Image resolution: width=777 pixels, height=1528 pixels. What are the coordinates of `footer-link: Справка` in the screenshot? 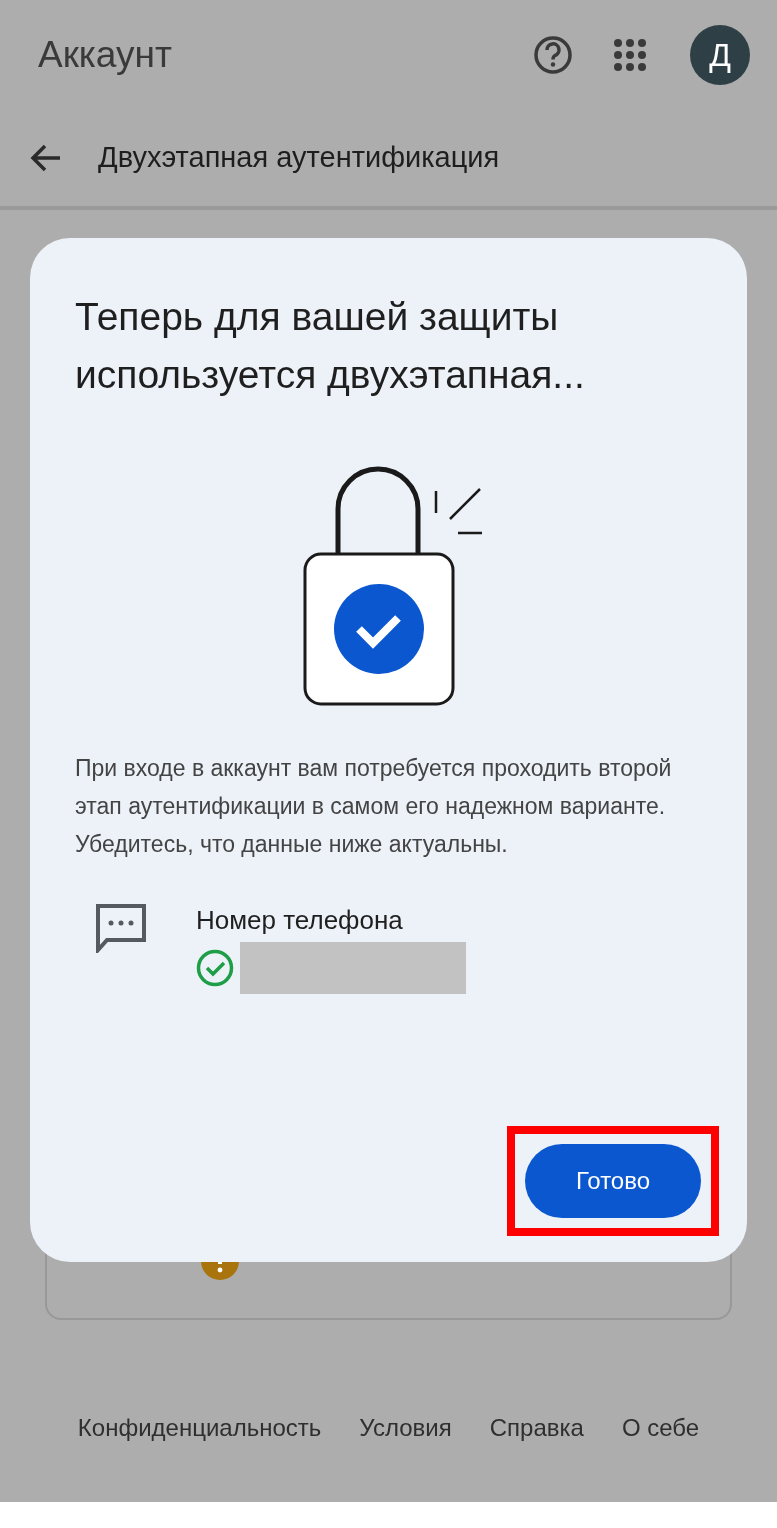 It's located at (536, 1428).